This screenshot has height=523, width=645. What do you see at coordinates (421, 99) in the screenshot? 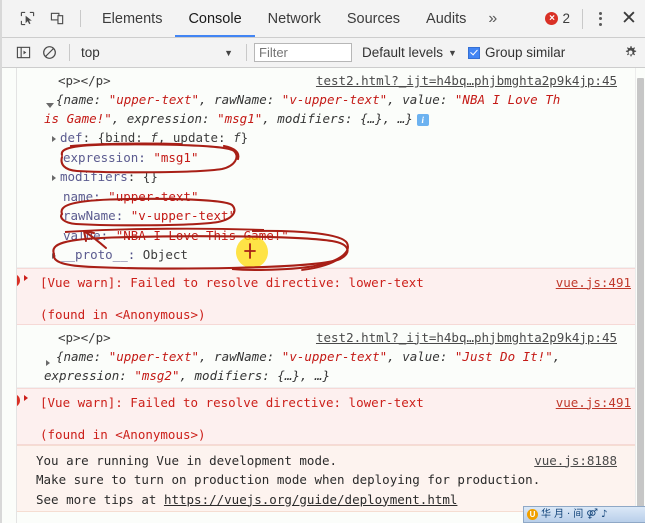
I see `preview-part-3: , value:` at bounding box center [421, 99].